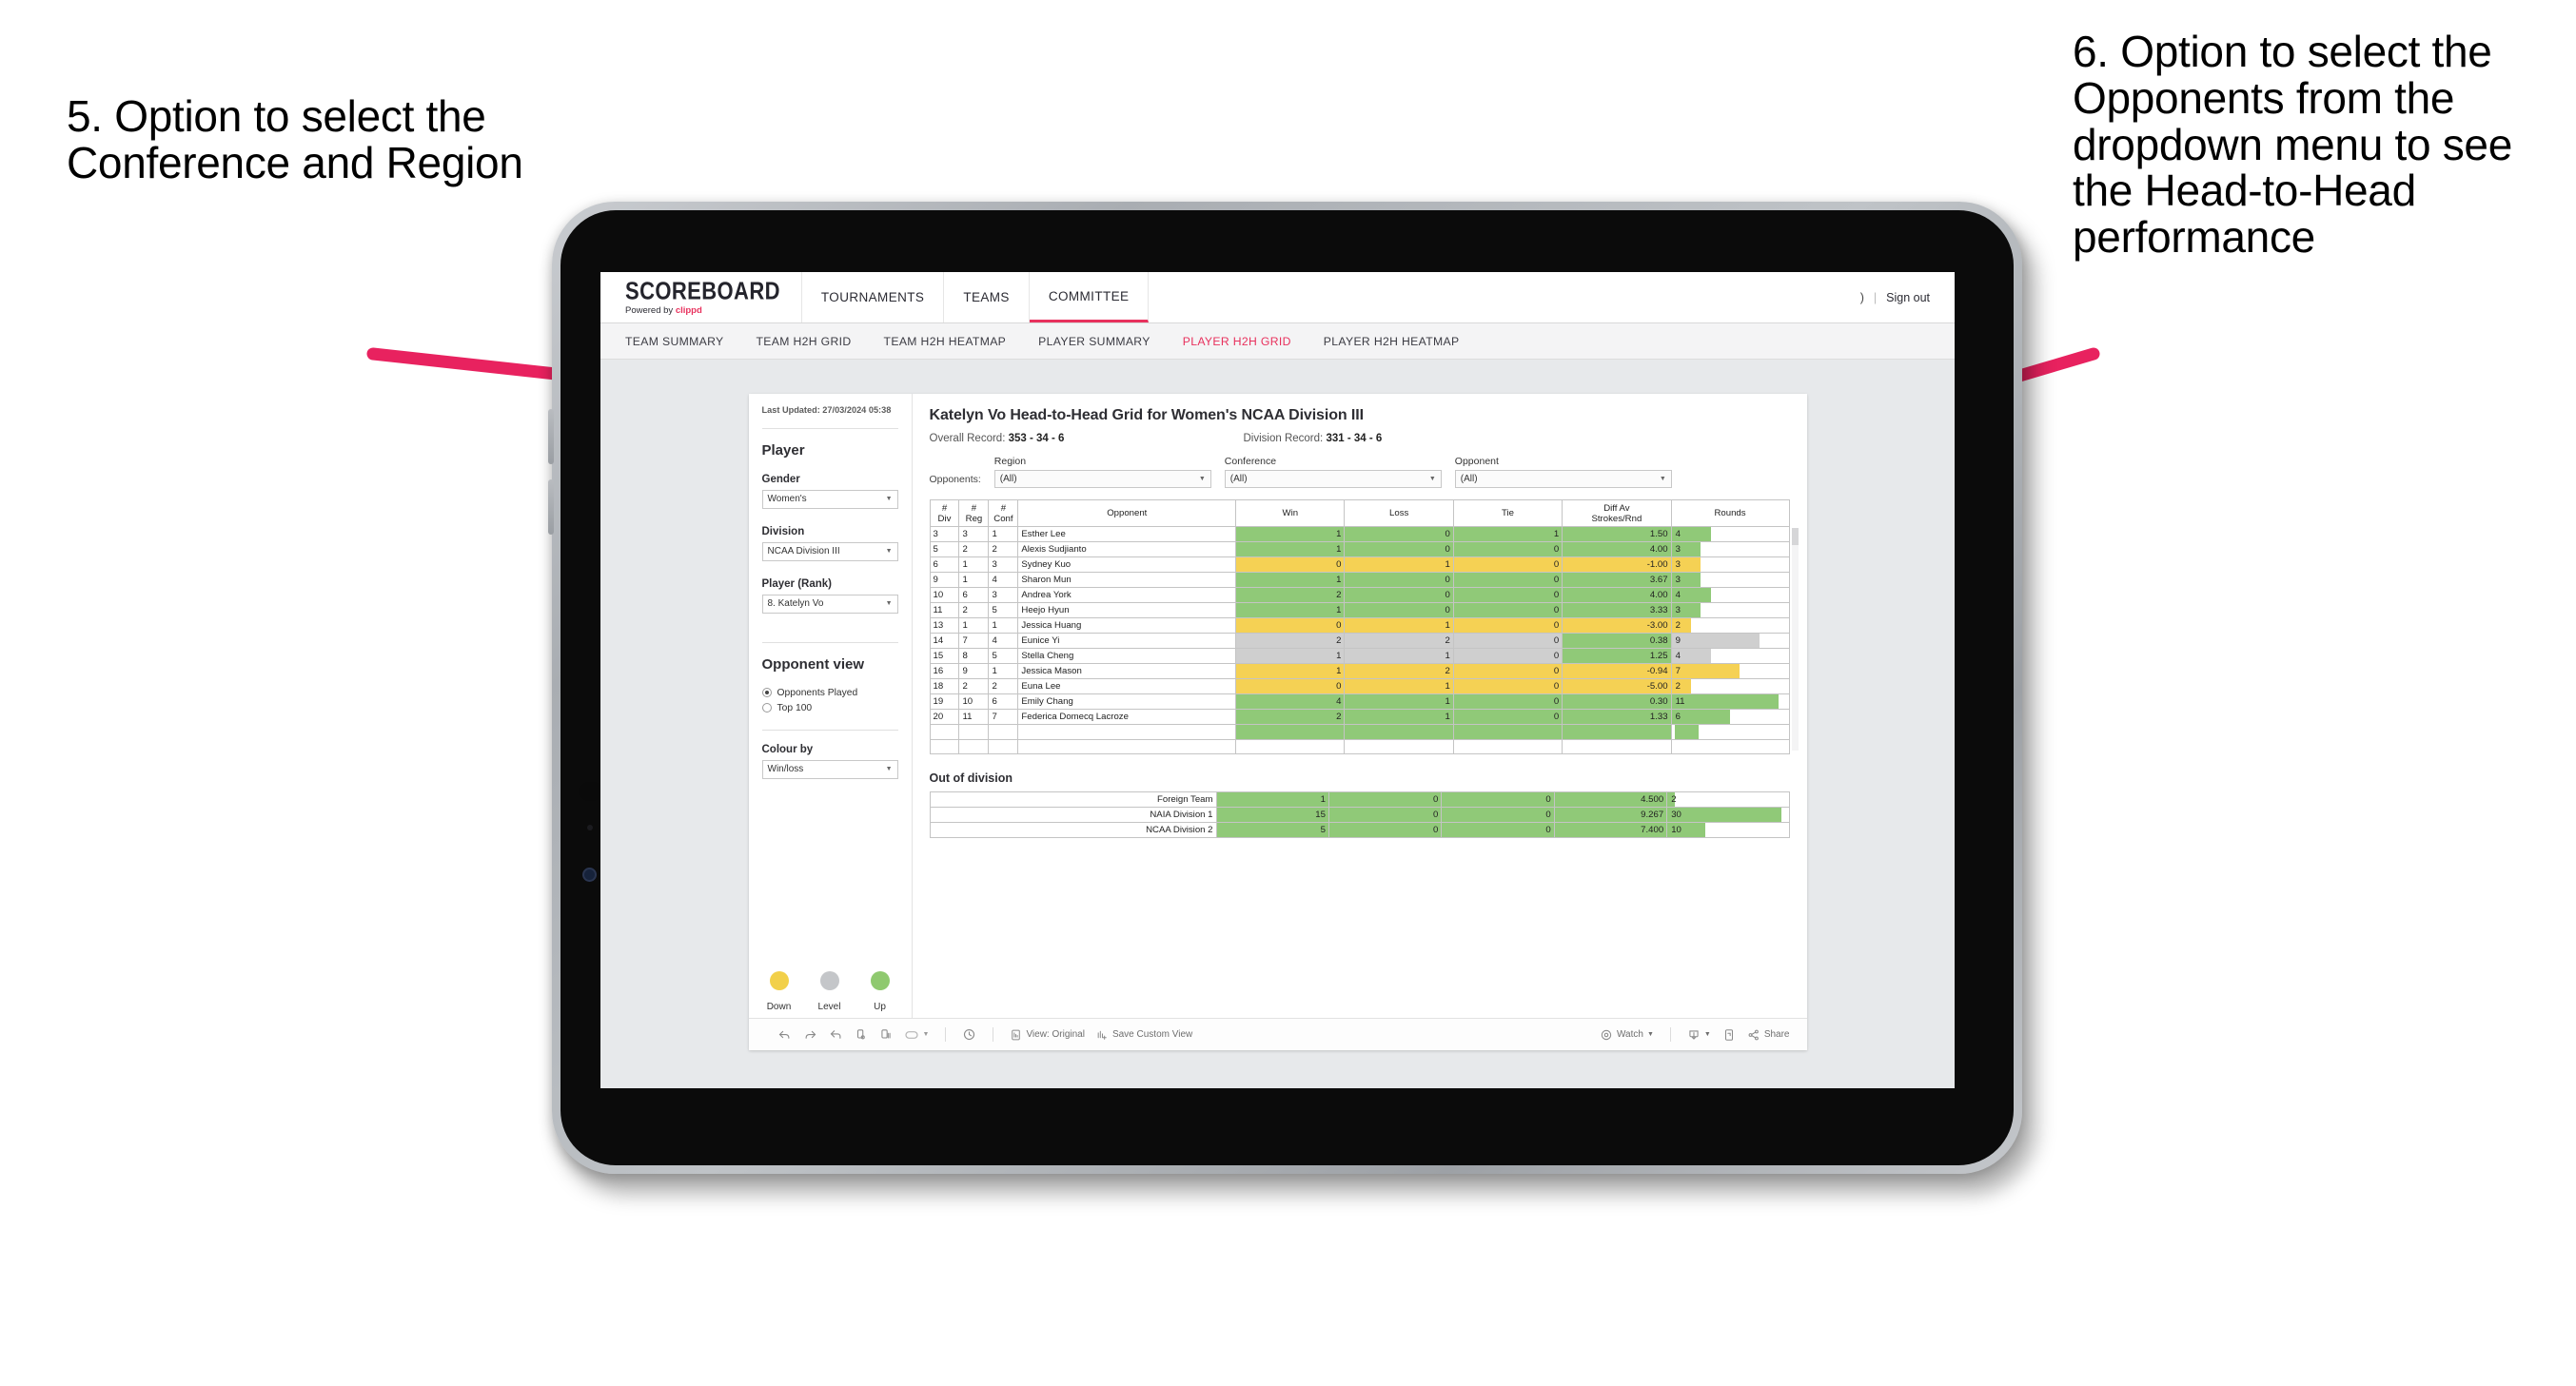  I want to click on watch-button: Watch ▼, so click(1627, 1035).